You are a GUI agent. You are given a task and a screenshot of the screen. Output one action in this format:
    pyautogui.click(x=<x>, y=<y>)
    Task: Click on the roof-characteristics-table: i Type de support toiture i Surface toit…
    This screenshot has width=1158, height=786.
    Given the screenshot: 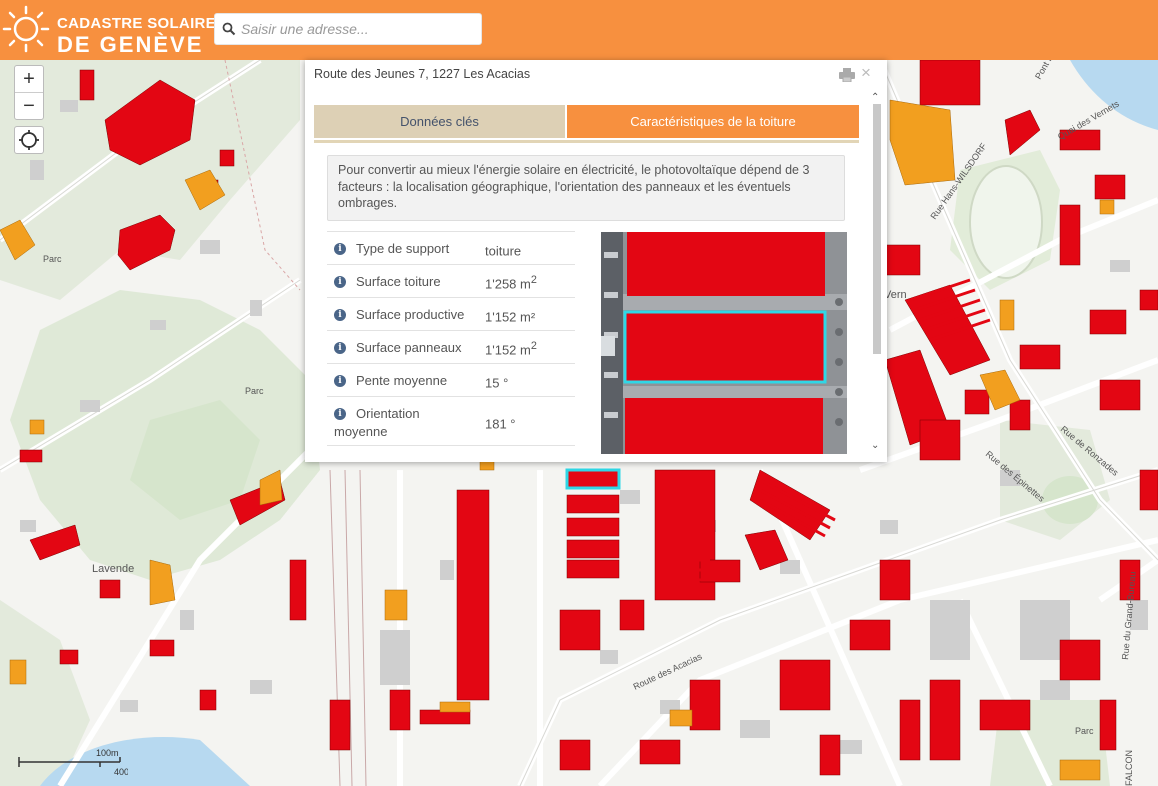 What is the action you would take?
    pyautogui.click(x=451, y=338)
    